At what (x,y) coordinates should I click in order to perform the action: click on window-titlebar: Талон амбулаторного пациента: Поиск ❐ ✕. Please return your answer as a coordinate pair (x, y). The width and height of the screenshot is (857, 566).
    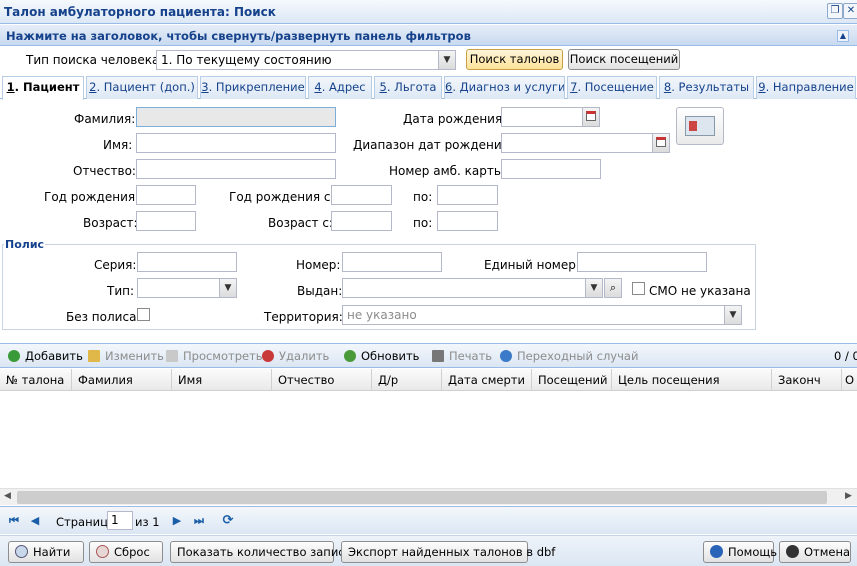
    Looking at the image, I should click on (428, 12).